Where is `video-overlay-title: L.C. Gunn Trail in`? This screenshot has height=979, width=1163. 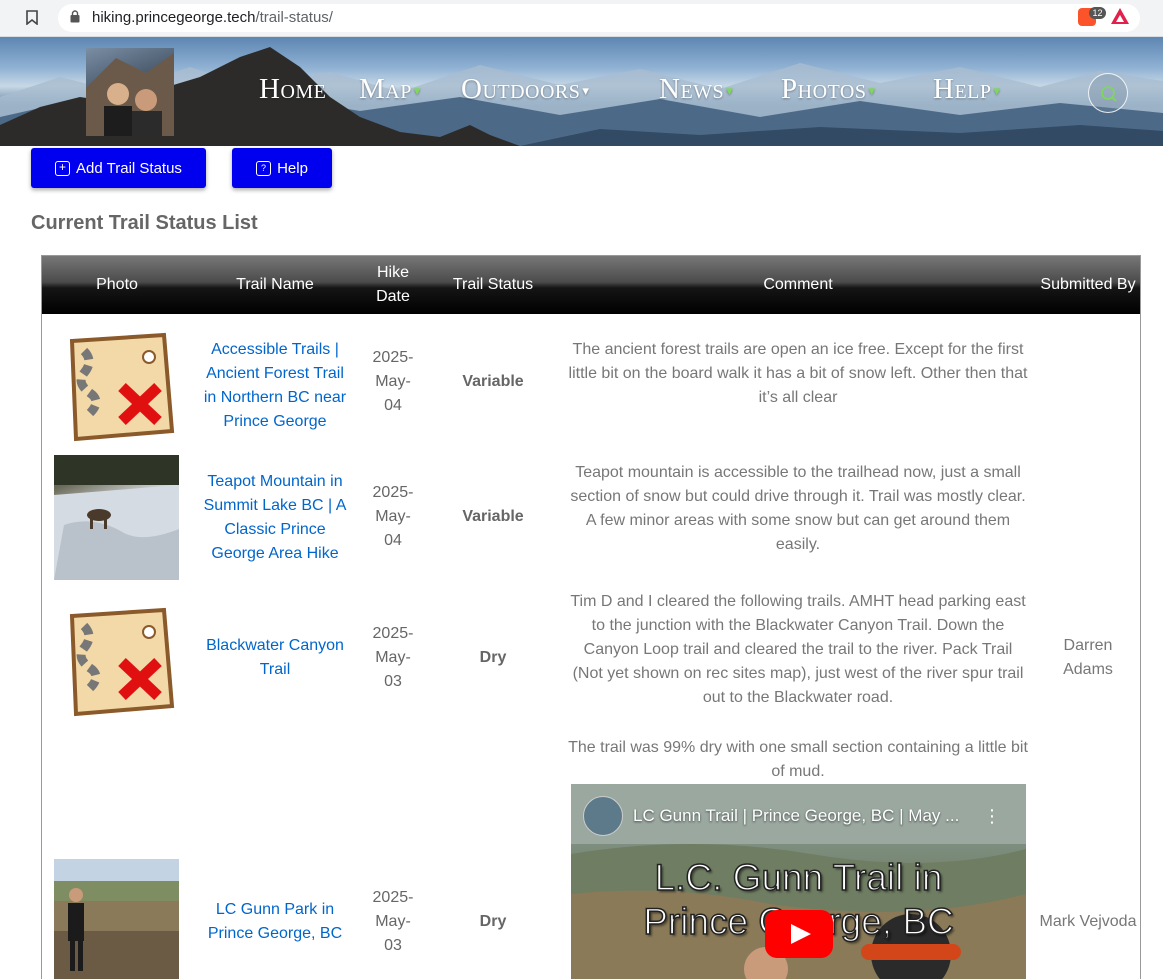
video-overlay-title: L.C. Gunn Trail in is located at coordinates (798, 877).